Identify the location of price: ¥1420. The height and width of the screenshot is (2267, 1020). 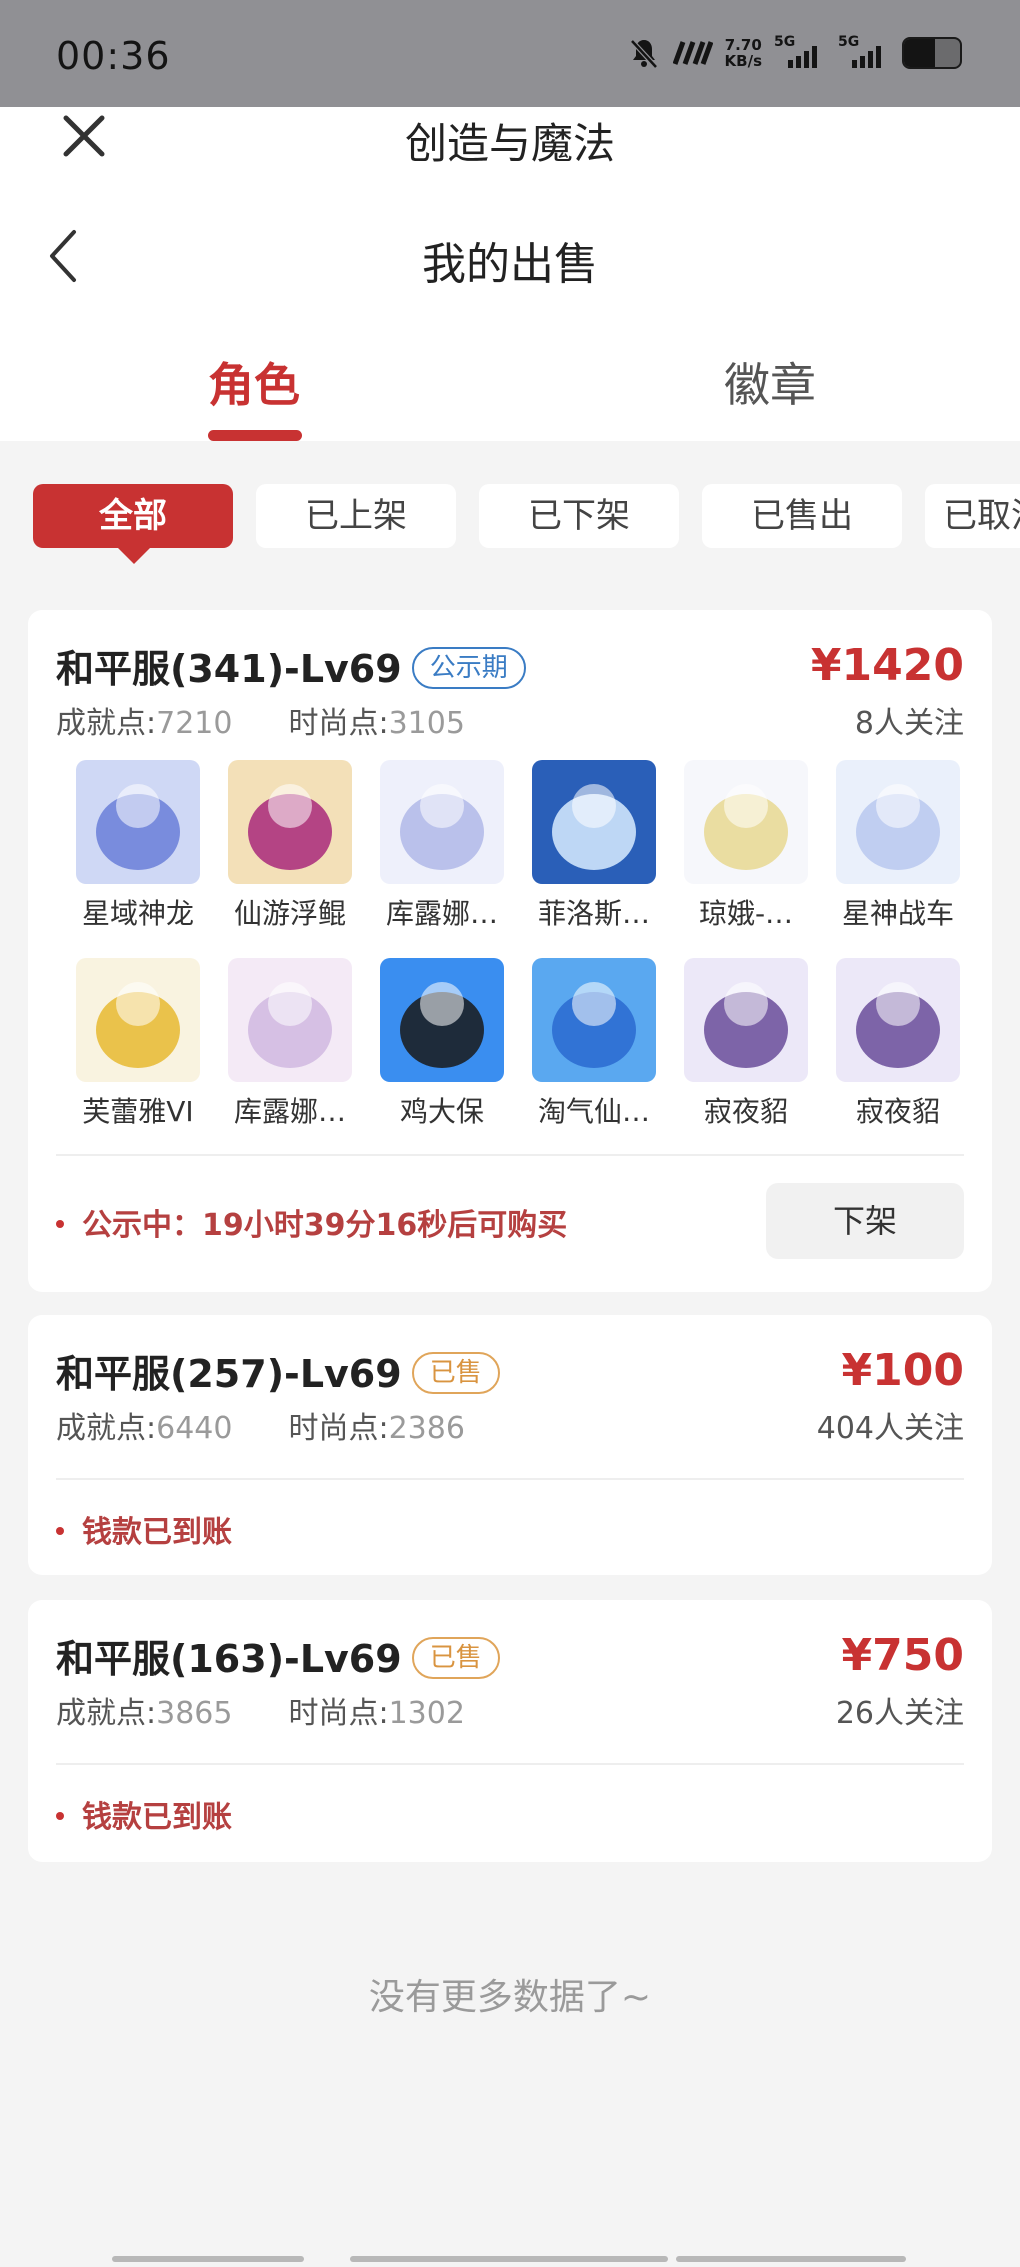
(887, 665).